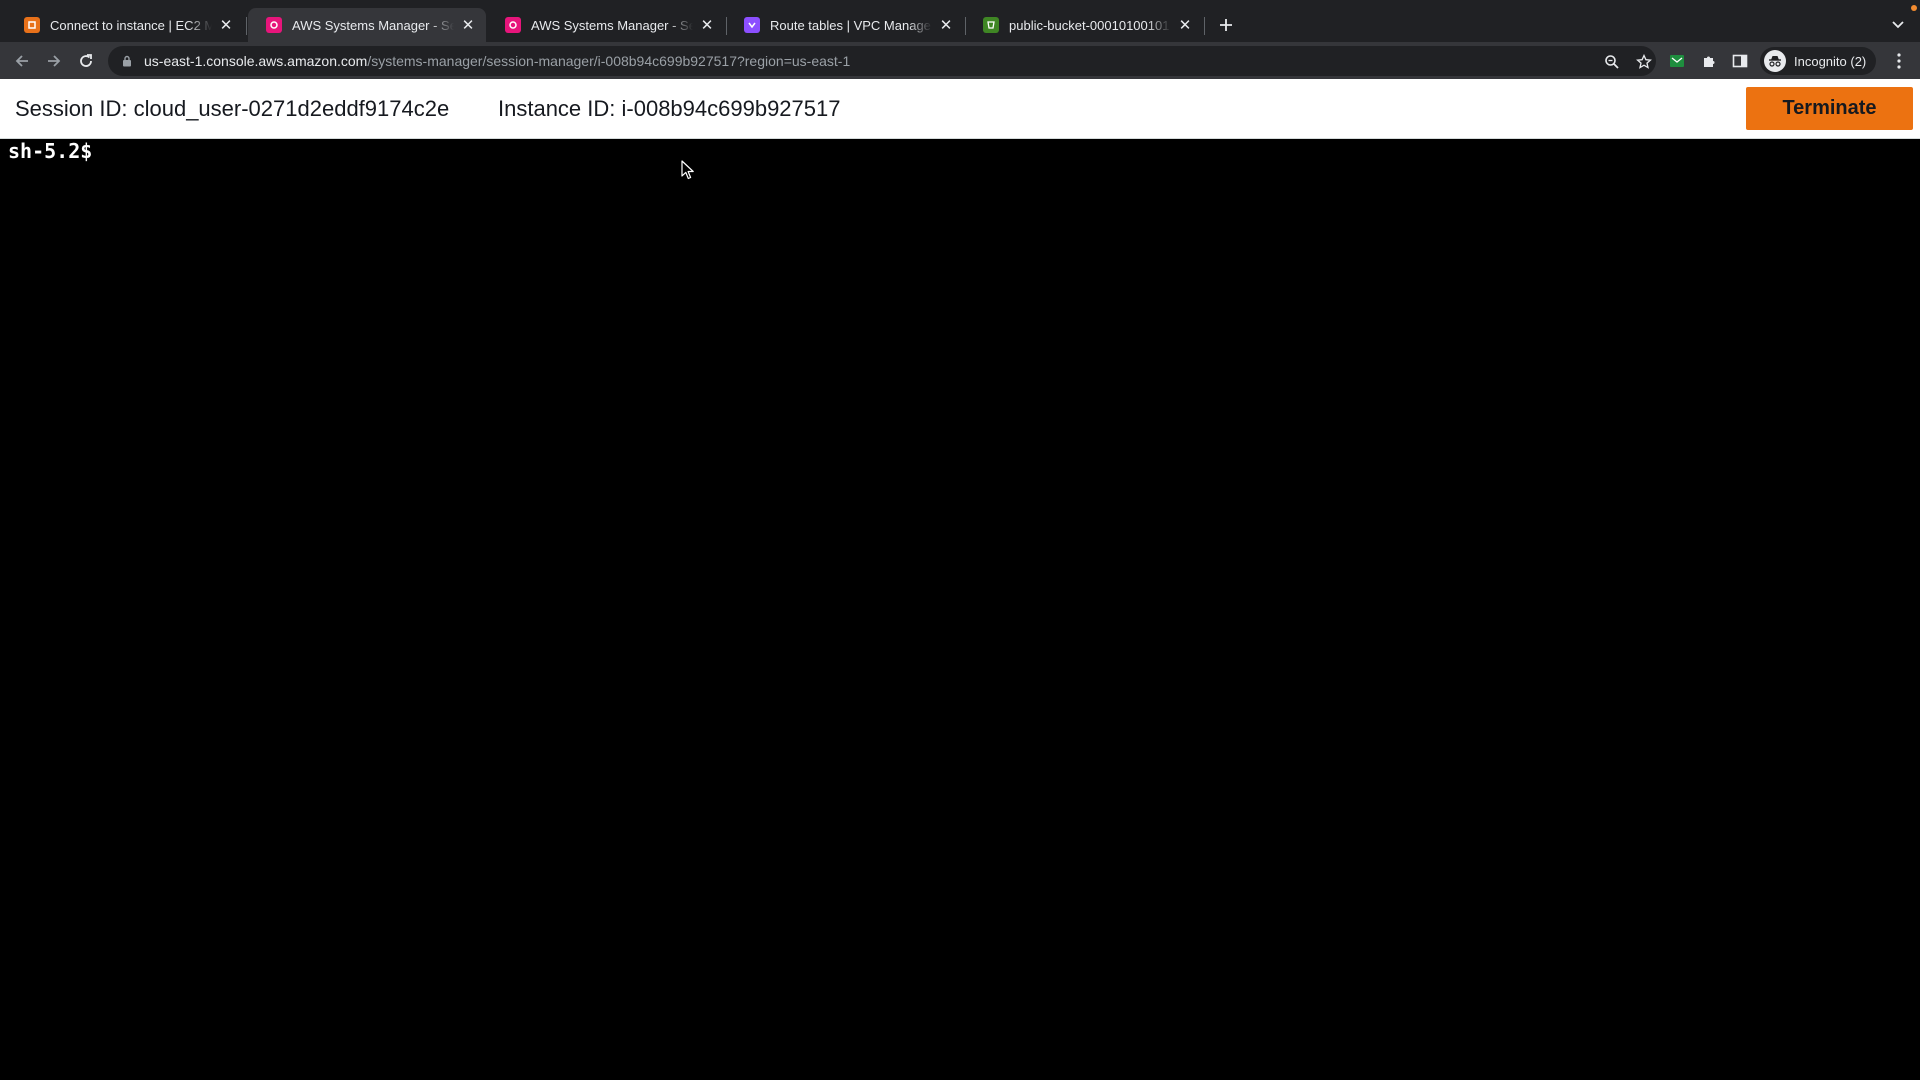 This screenshot has width=1920, height=1080. I want to click on url-host: us-east-1.console.aws.amazon.com, so click(256, 61).